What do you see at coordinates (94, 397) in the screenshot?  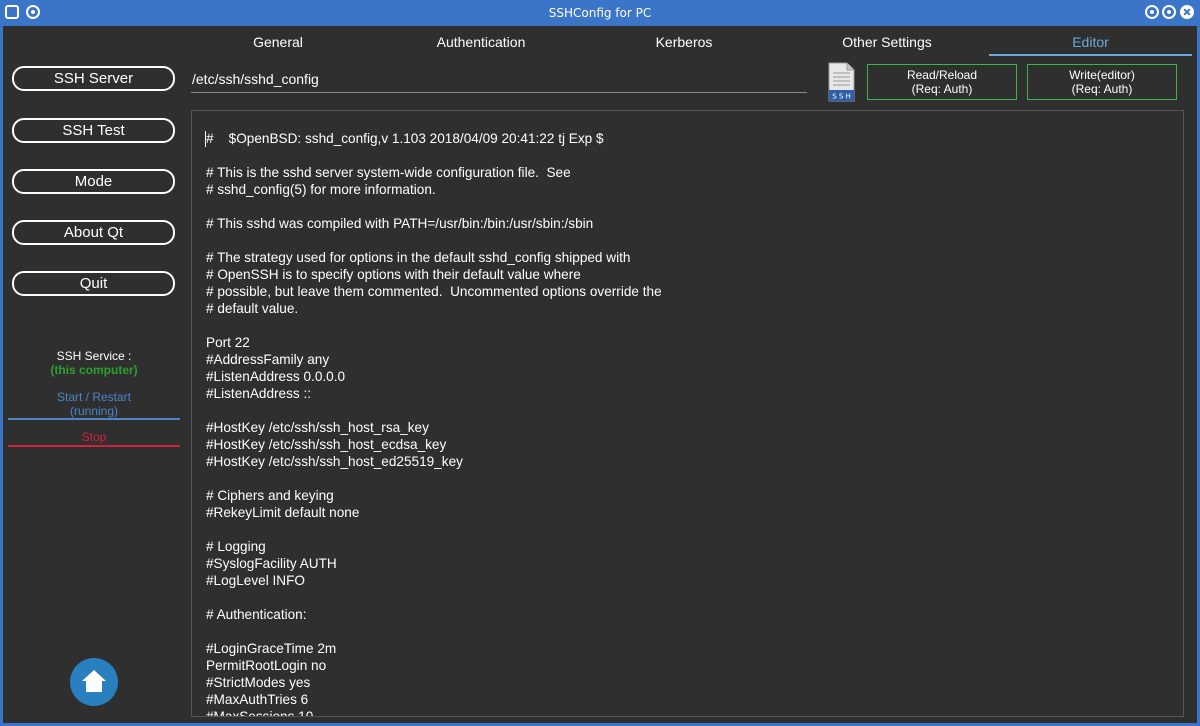 I see `start-restart-label: Start / Restart` at bounding box center [94, 397].